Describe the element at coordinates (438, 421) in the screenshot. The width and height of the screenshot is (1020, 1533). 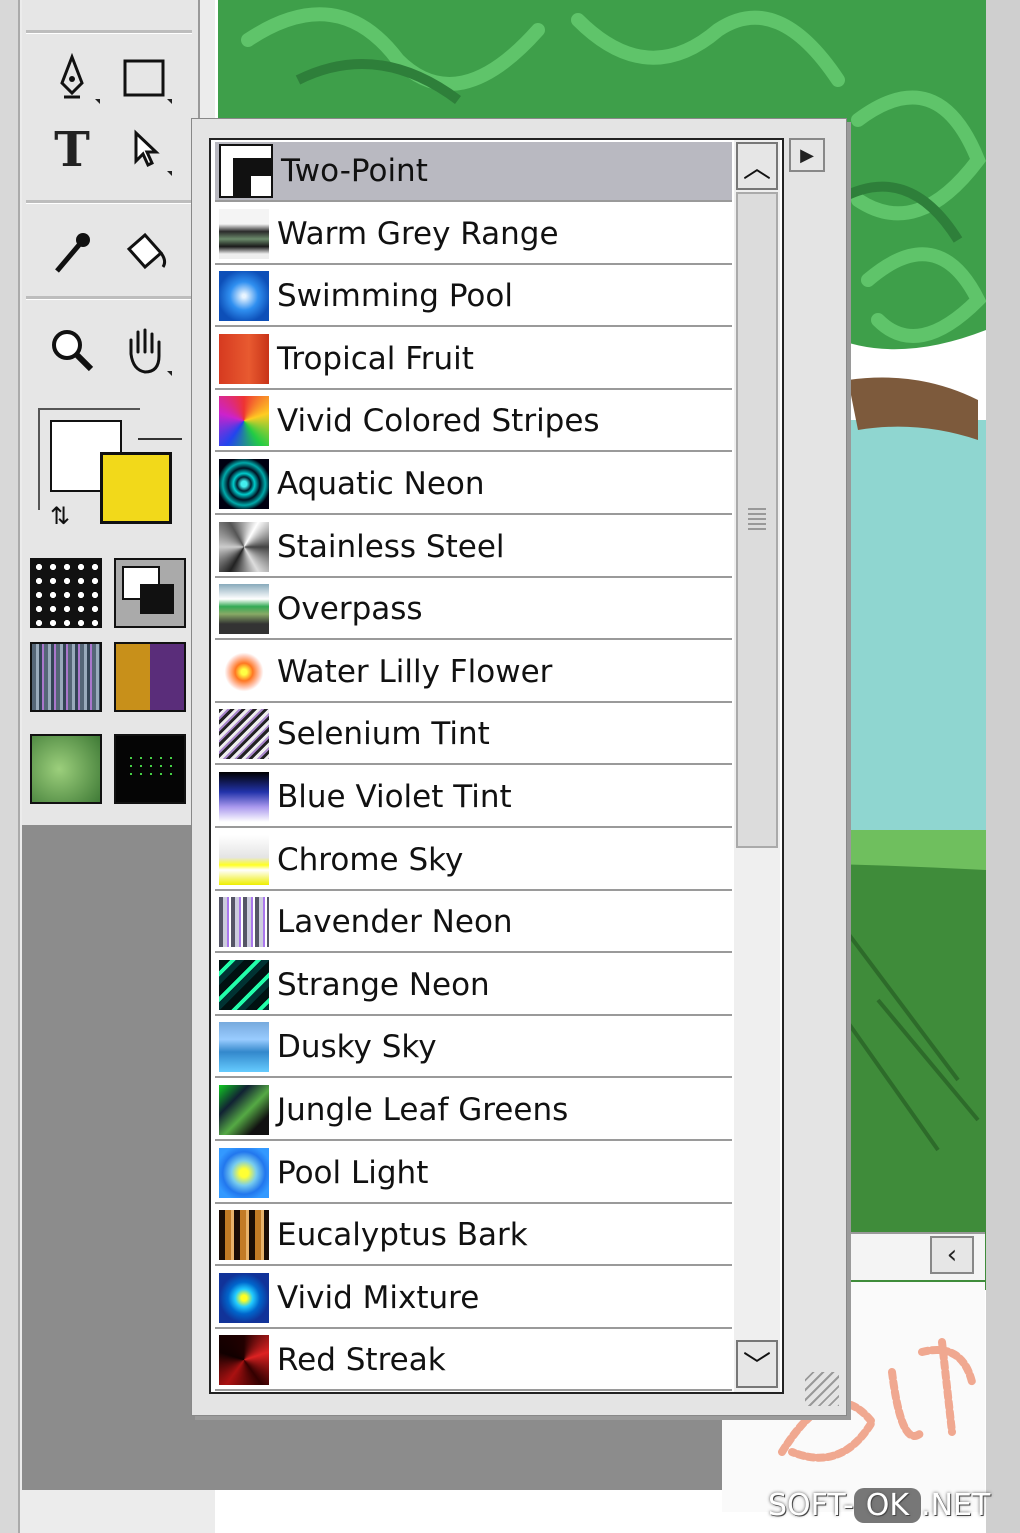
I see `gradient-item-label: Vivid Colored Stripes` at that location.